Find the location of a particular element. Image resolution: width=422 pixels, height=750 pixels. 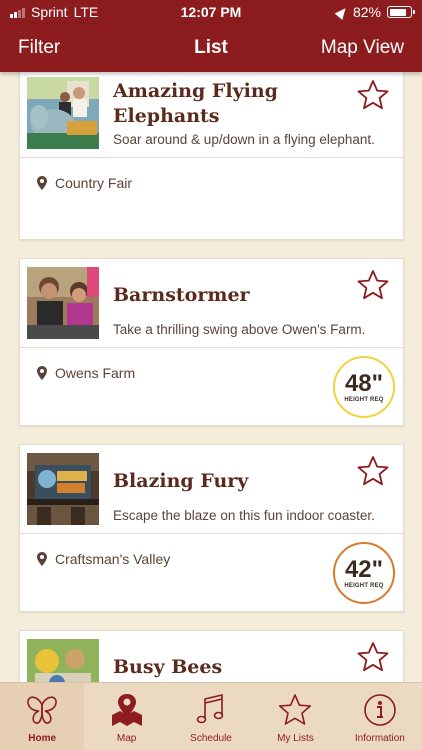

ride-card-footer: Owens Farm 48" HEIGHT REQ is located at coordinates (211, 386).